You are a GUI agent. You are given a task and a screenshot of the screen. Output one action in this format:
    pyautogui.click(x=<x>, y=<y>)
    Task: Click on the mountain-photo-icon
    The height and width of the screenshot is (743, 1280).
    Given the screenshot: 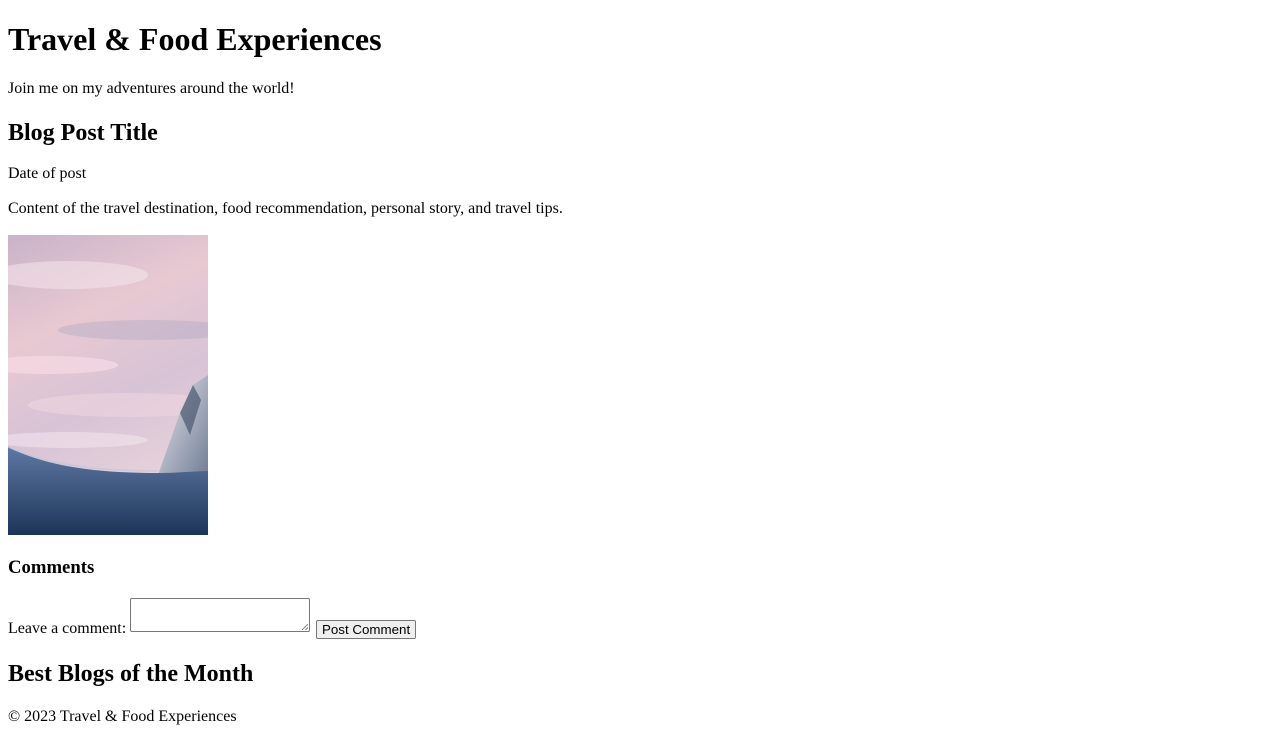 What is the action you would take?
    pyautogui.click(x=108, y=385)
    